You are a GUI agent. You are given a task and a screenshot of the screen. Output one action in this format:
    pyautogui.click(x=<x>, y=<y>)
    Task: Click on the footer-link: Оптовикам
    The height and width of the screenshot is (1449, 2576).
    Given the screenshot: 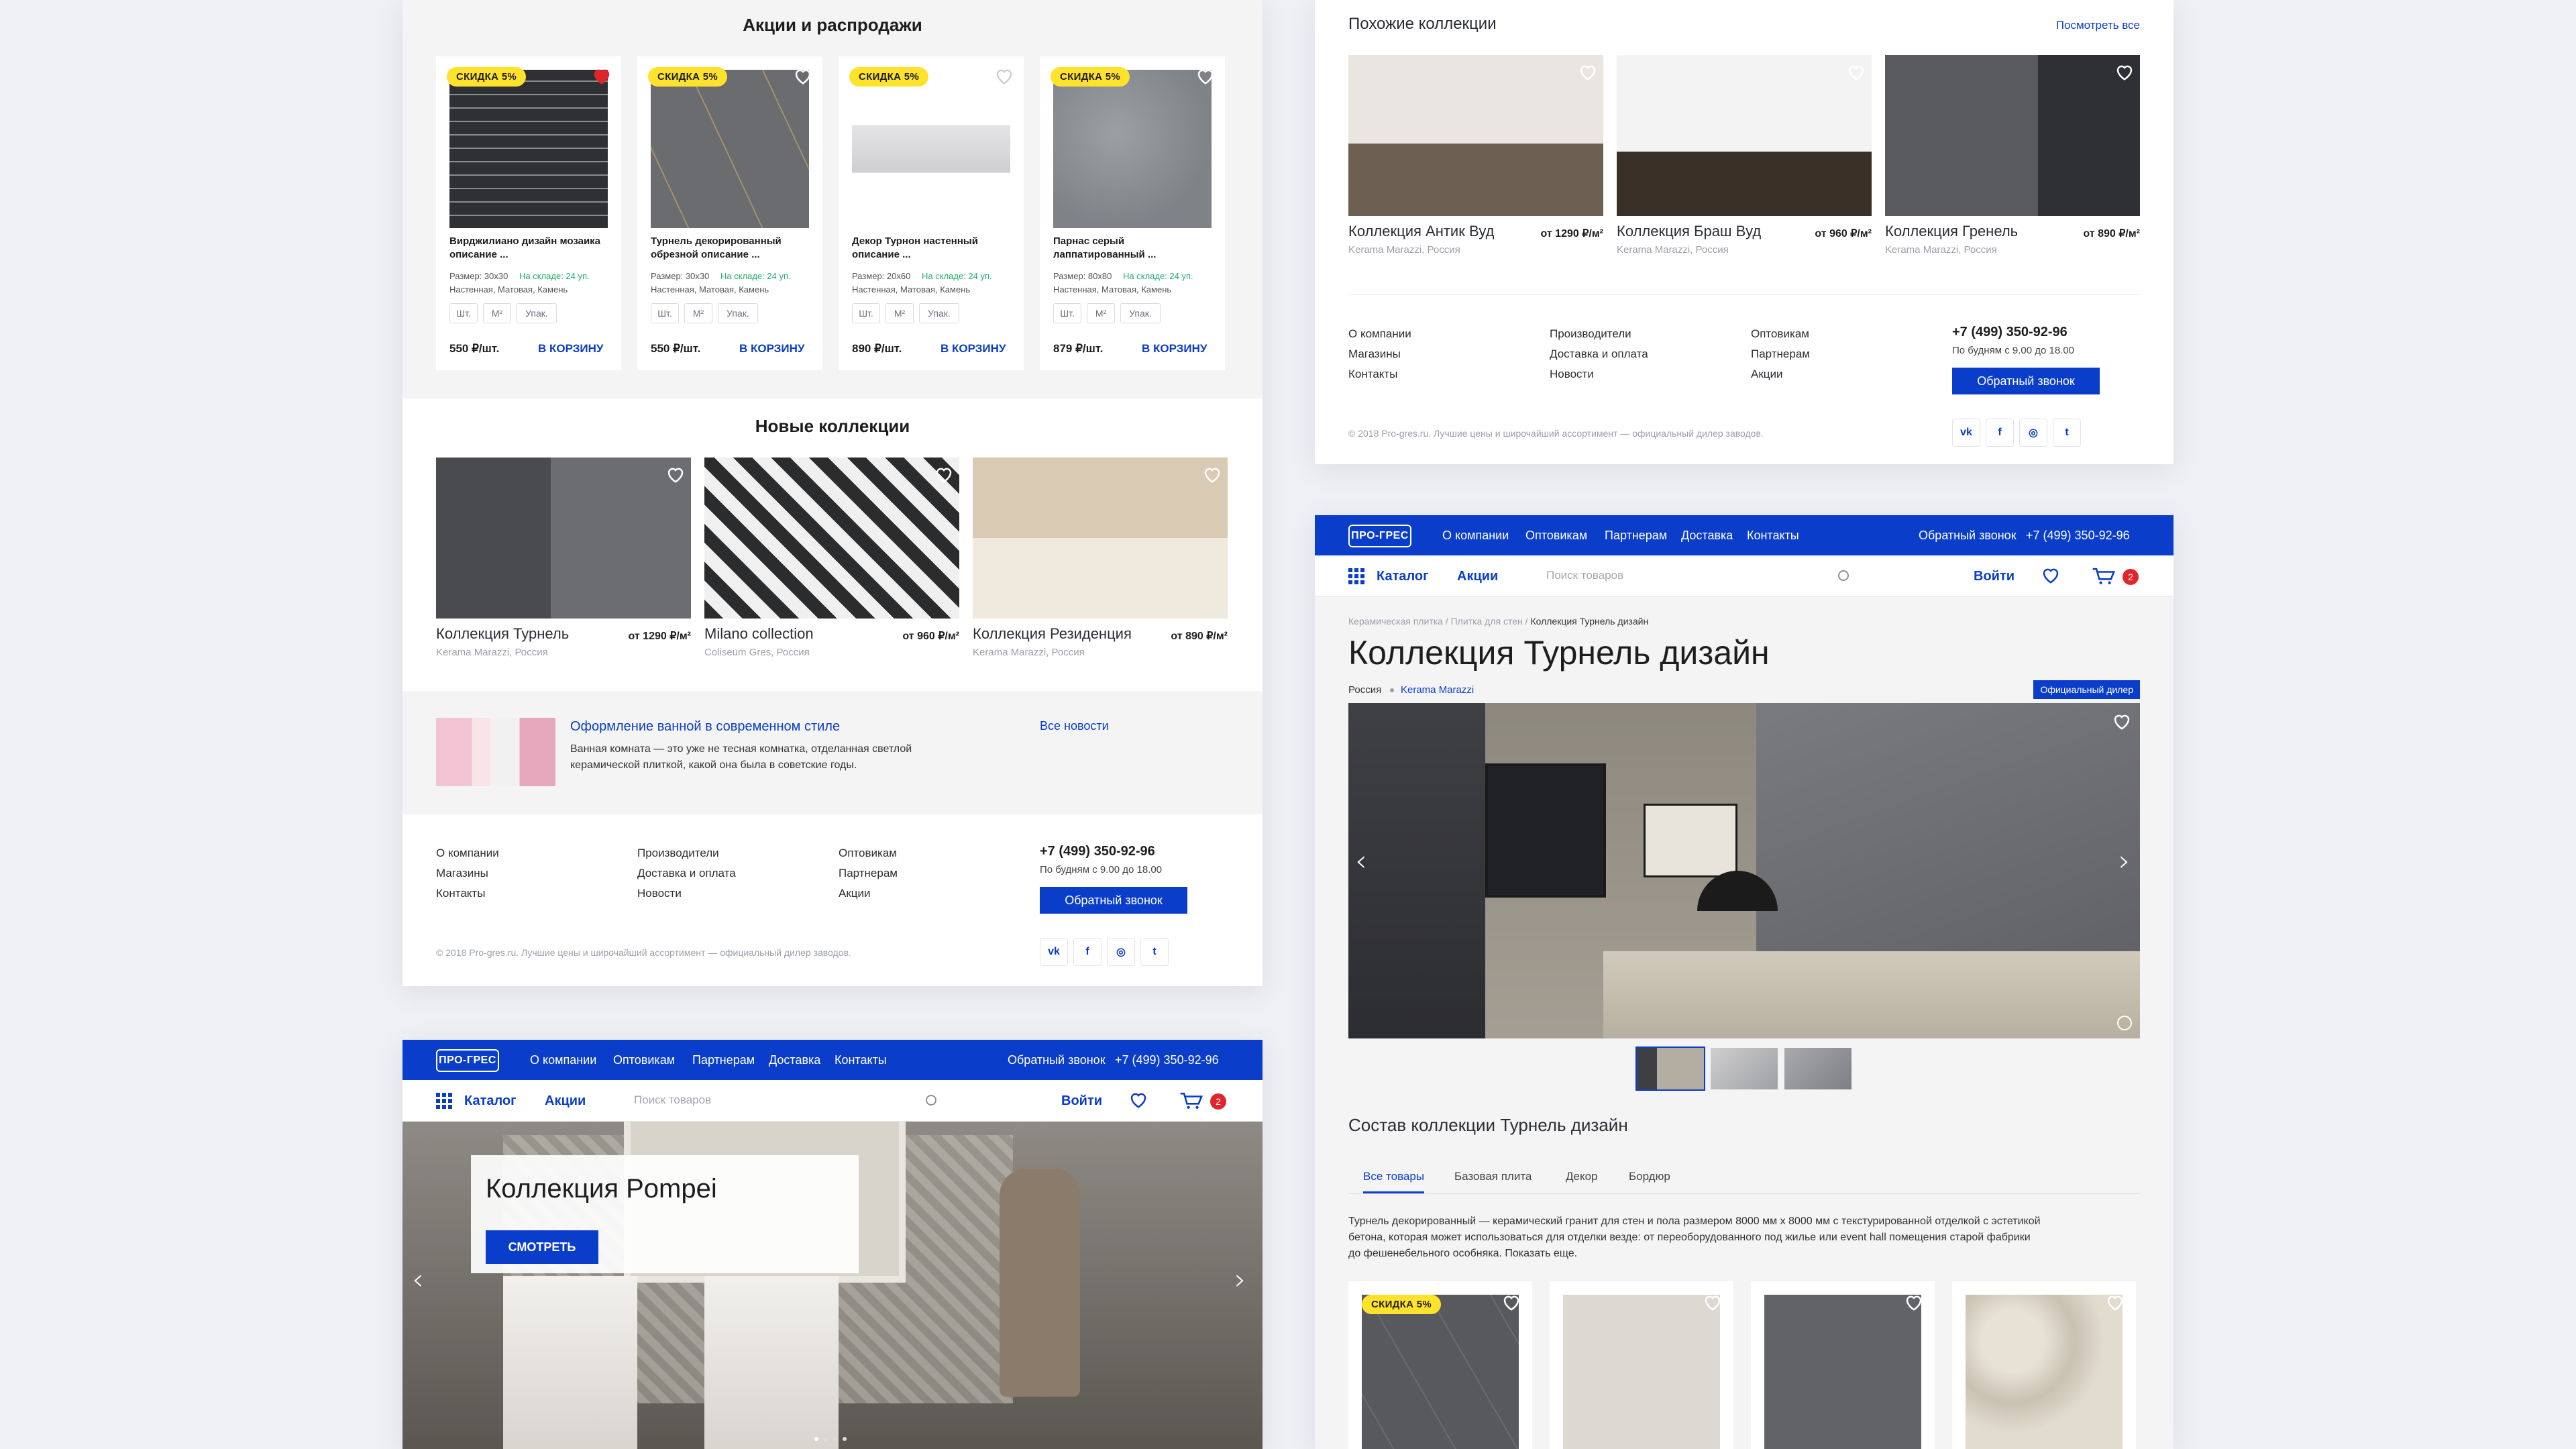 What is the action you would take?
    pyautogui.click(x=868, y=853)
    